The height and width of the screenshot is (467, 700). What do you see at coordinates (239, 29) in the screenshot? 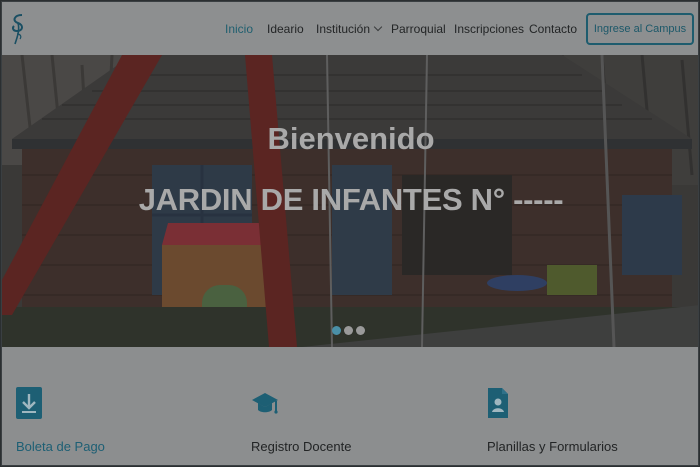
I see `nav-item-inicio: Inicio` at bounding box center [239, 29].